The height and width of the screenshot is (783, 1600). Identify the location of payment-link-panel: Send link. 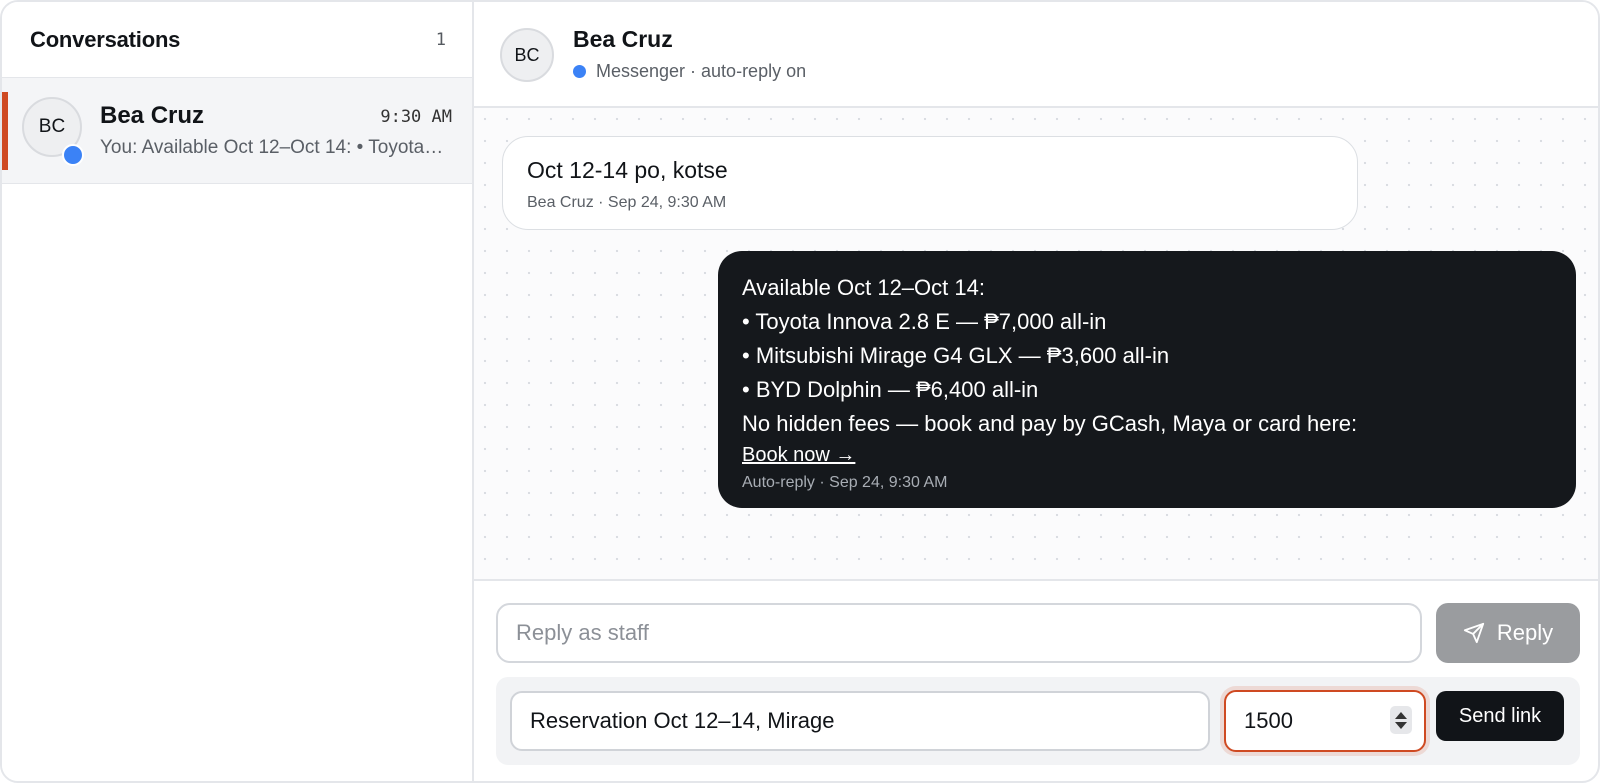
(1038, 721).